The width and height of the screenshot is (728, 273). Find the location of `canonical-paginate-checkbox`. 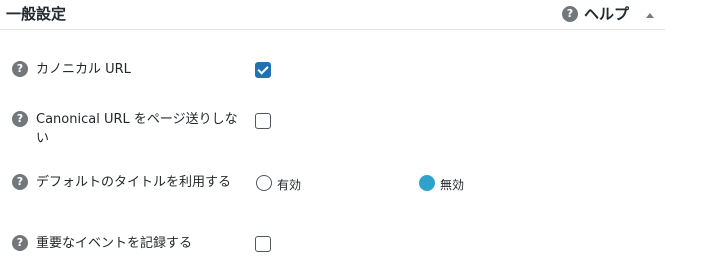

canonical-paginate-checkbox is located at coordinates (263, 121).